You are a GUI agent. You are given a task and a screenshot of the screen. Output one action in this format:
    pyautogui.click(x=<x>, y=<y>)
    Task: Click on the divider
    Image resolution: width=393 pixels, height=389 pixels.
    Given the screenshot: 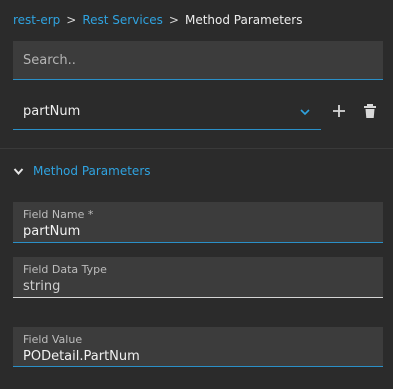 What is the action you would take?
    pyautogui.click(x=196, y=148)
    